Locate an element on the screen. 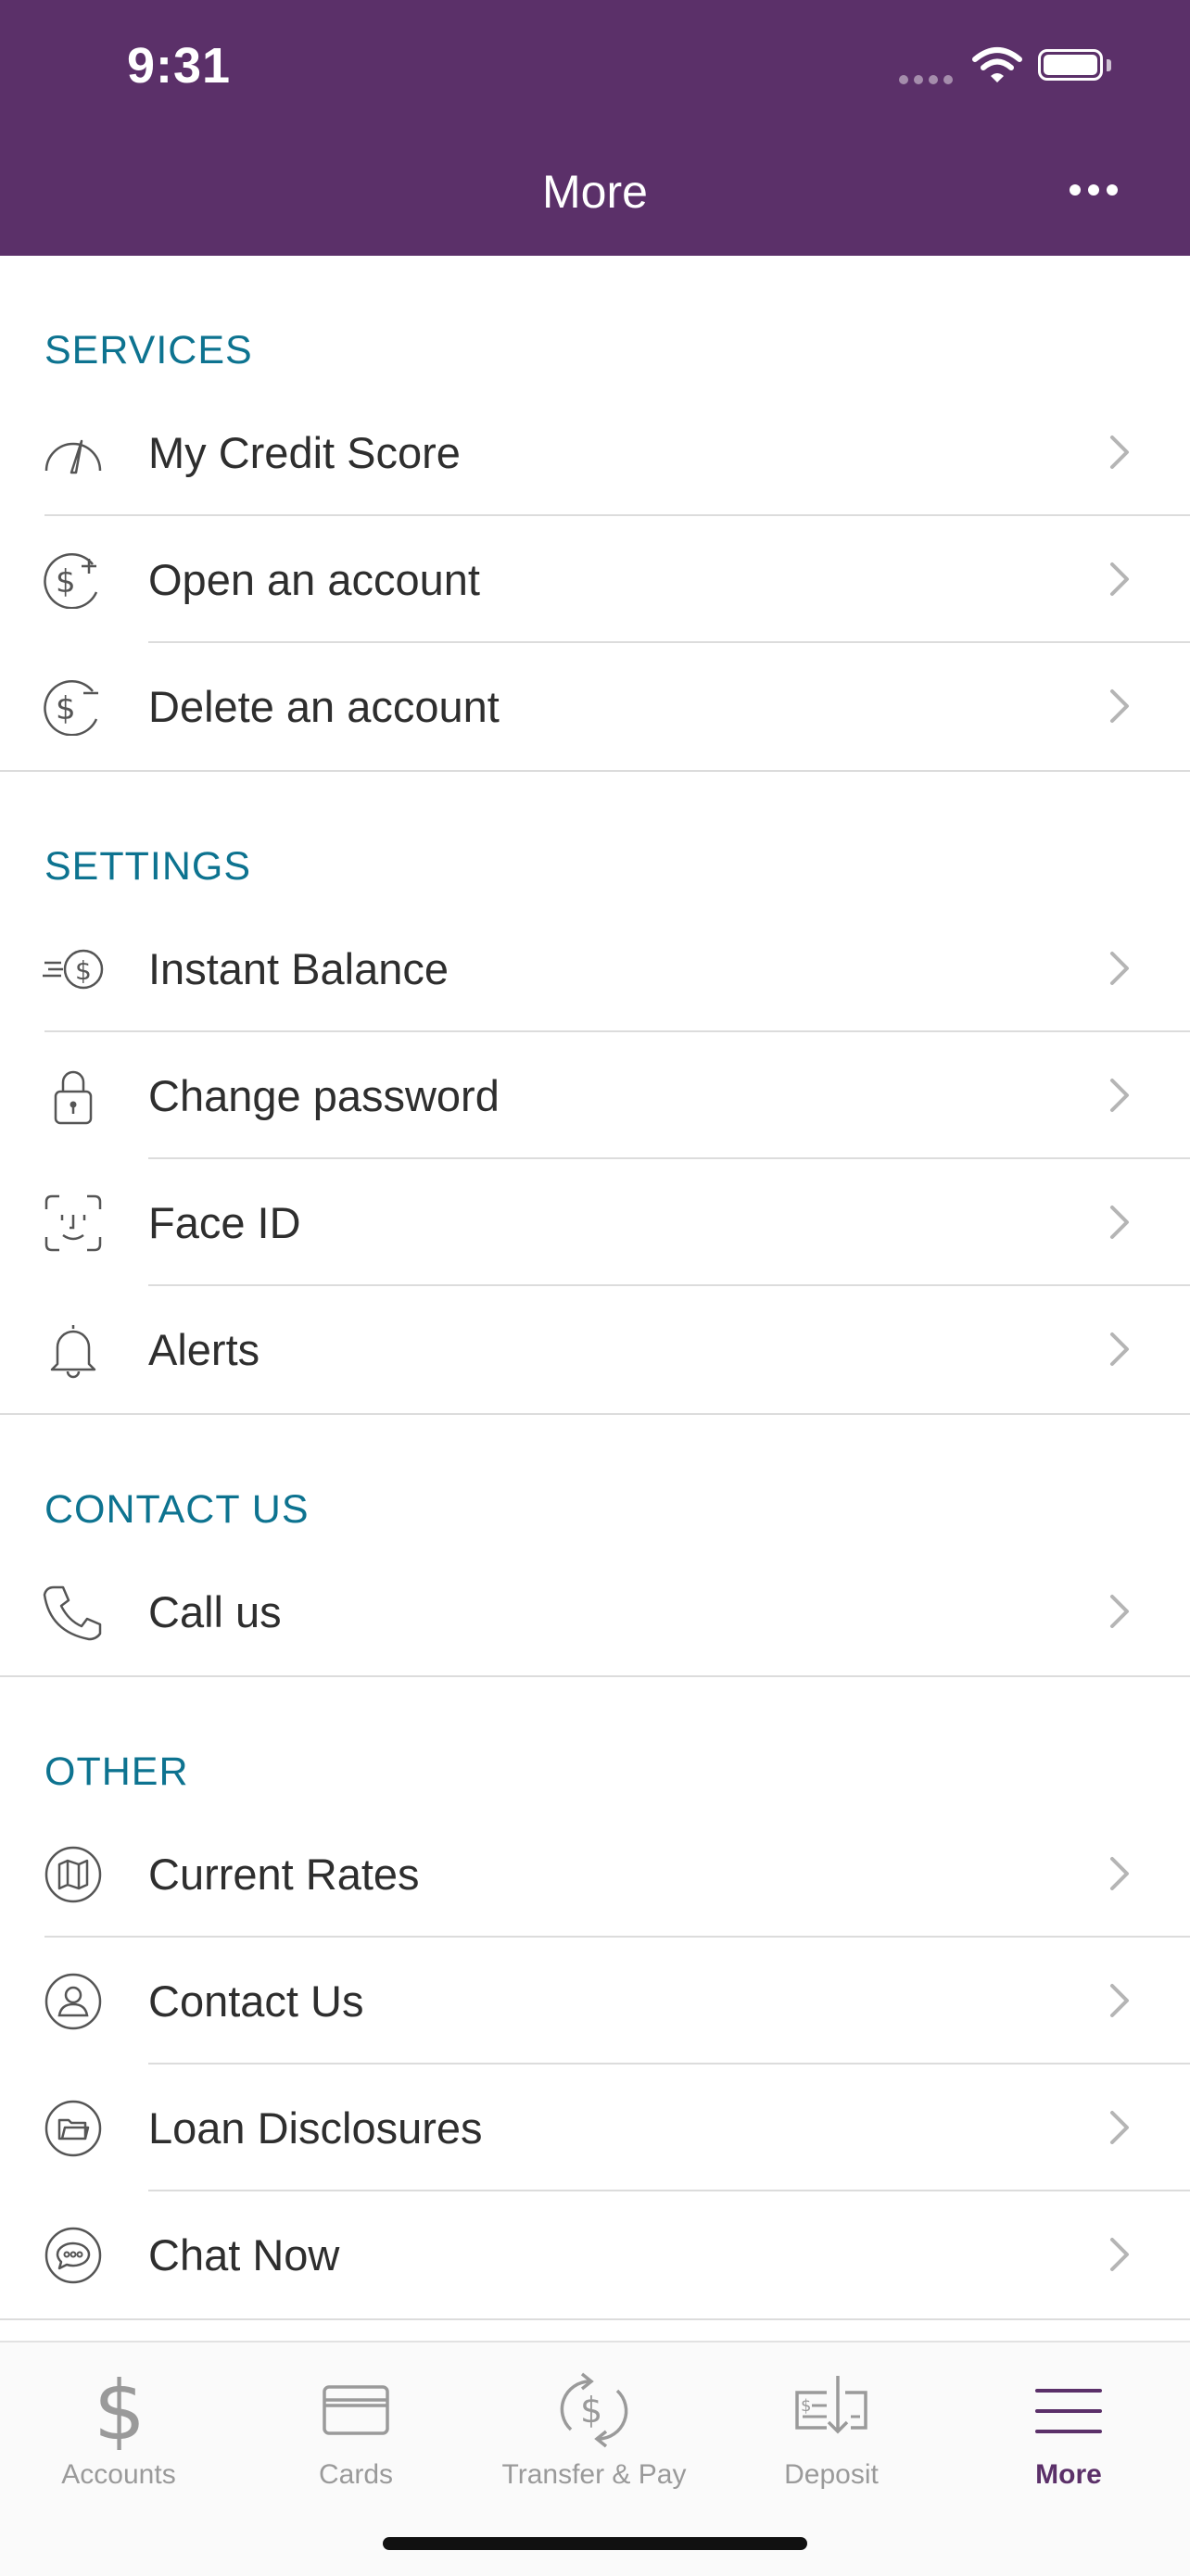 This screenshot has width=1190, height=2576. section-title: SETTINGS is located at coordinates (148, 867).